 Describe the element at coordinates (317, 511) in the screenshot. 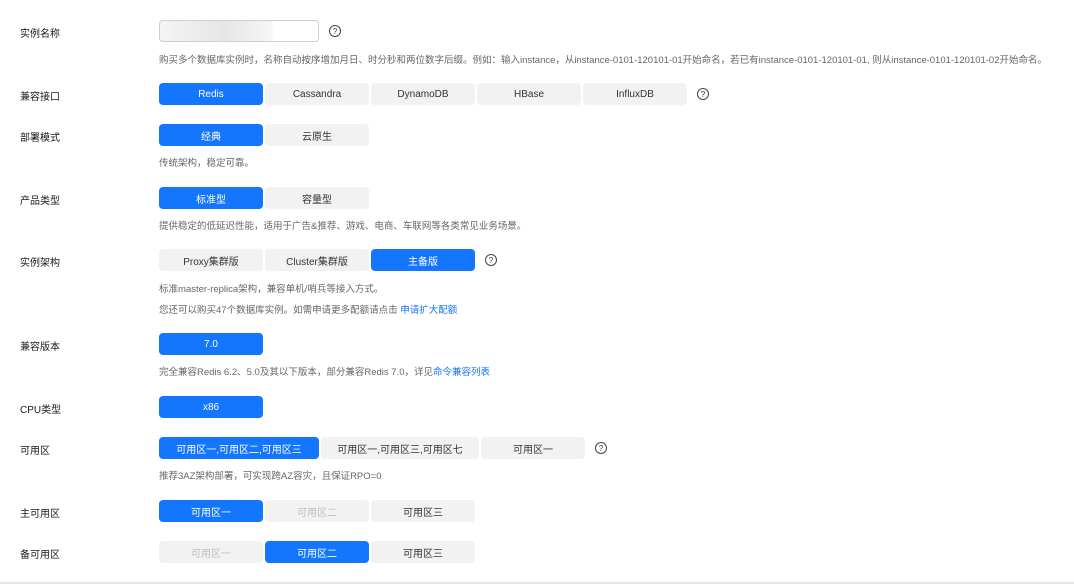

I see `primary-az-option: 可用区二` at that location.